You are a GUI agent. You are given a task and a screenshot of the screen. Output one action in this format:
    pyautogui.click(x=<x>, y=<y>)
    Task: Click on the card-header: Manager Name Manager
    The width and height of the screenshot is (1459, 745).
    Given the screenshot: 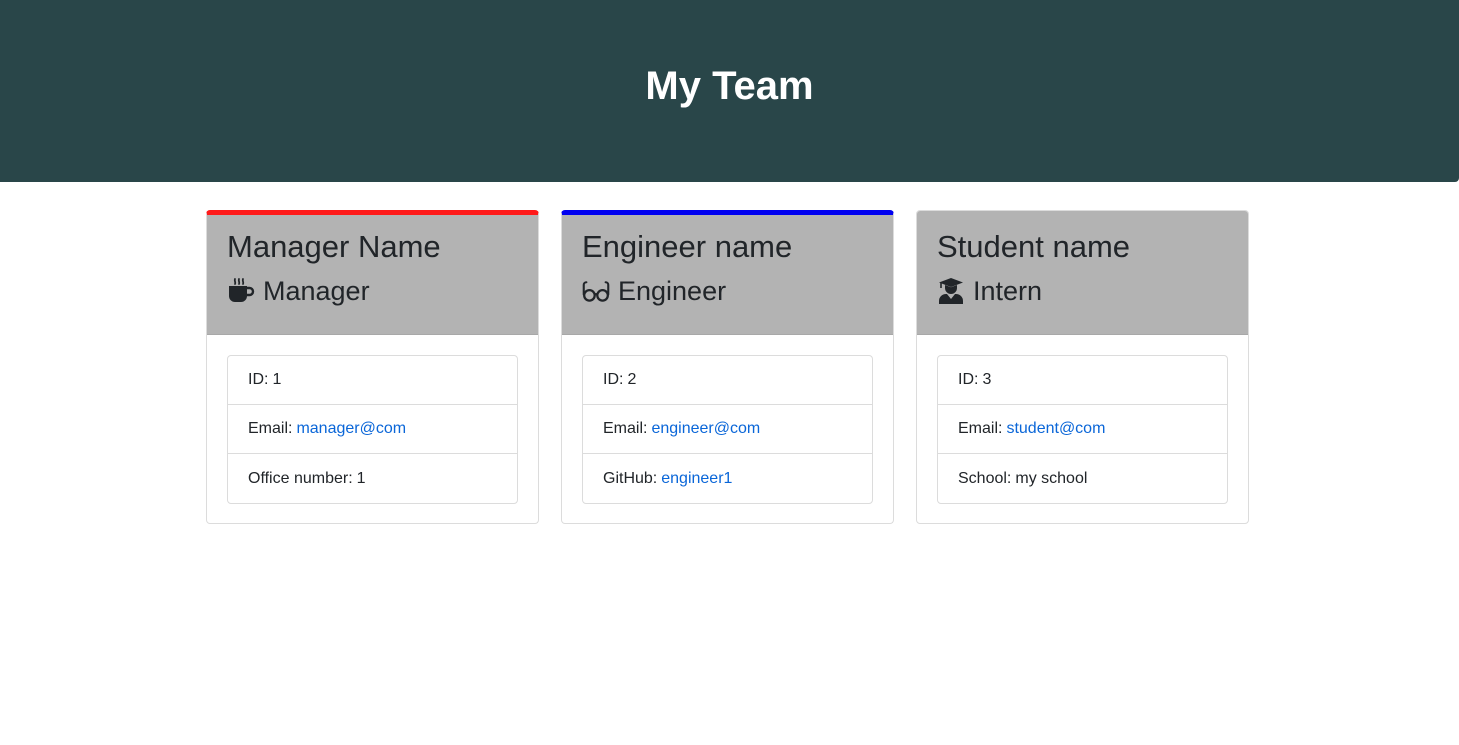 What is the action you would take?
    pyautogui.click(x=372, y=275)
    